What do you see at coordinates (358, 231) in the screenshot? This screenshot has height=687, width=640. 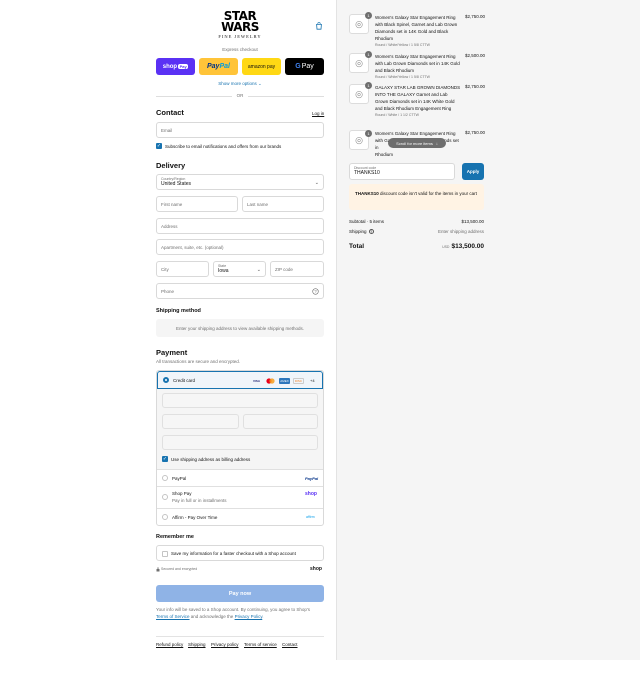 I see `shipping-label: Shipping` at bounding box center [358, 231].